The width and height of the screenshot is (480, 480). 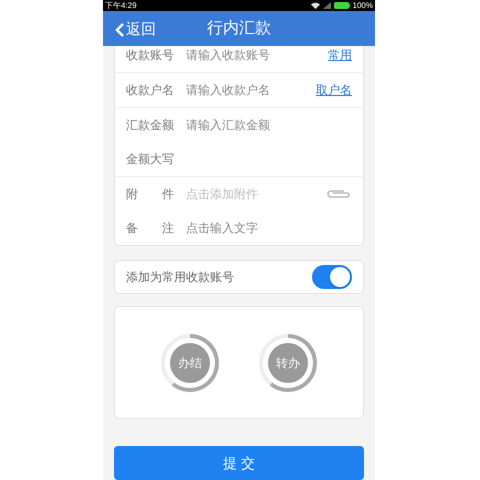 I want to click on input-field: 点击添加附件, so click(x=255, y=194).